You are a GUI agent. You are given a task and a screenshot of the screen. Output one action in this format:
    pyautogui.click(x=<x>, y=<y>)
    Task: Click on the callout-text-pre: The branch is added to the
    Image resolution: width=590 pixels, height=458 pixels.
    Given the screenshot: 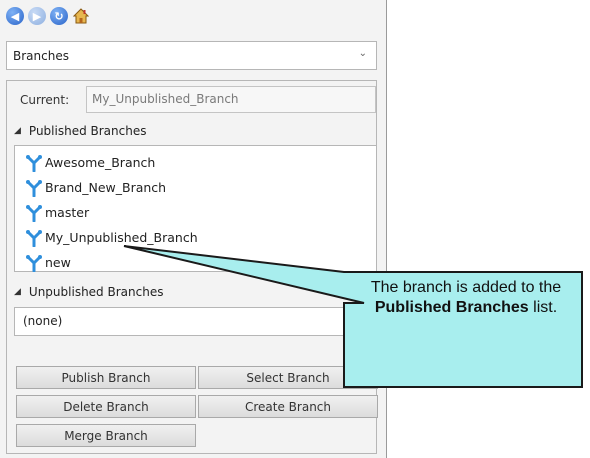 What is the action you would take?
    pyautogui.click(x=466, y=287)
    